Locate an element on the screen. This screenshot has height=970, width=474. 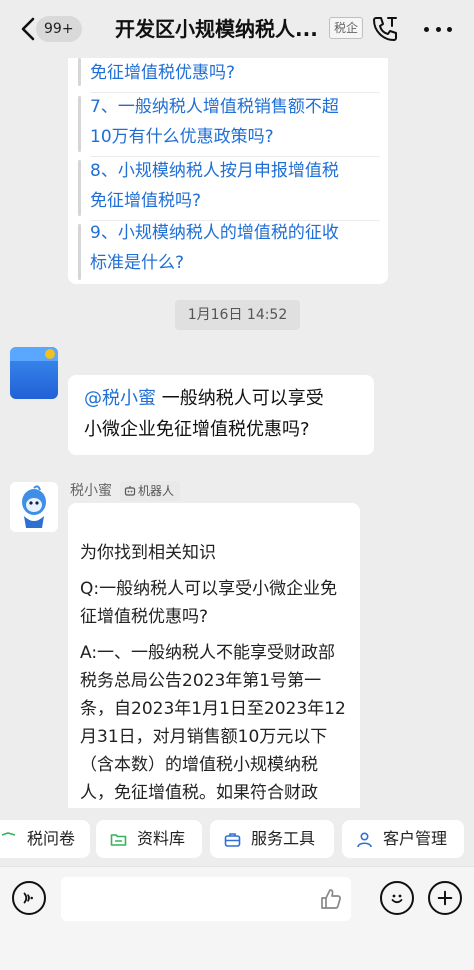
quick-action-tools: 服务工具 is located at coordinates (272, 839).